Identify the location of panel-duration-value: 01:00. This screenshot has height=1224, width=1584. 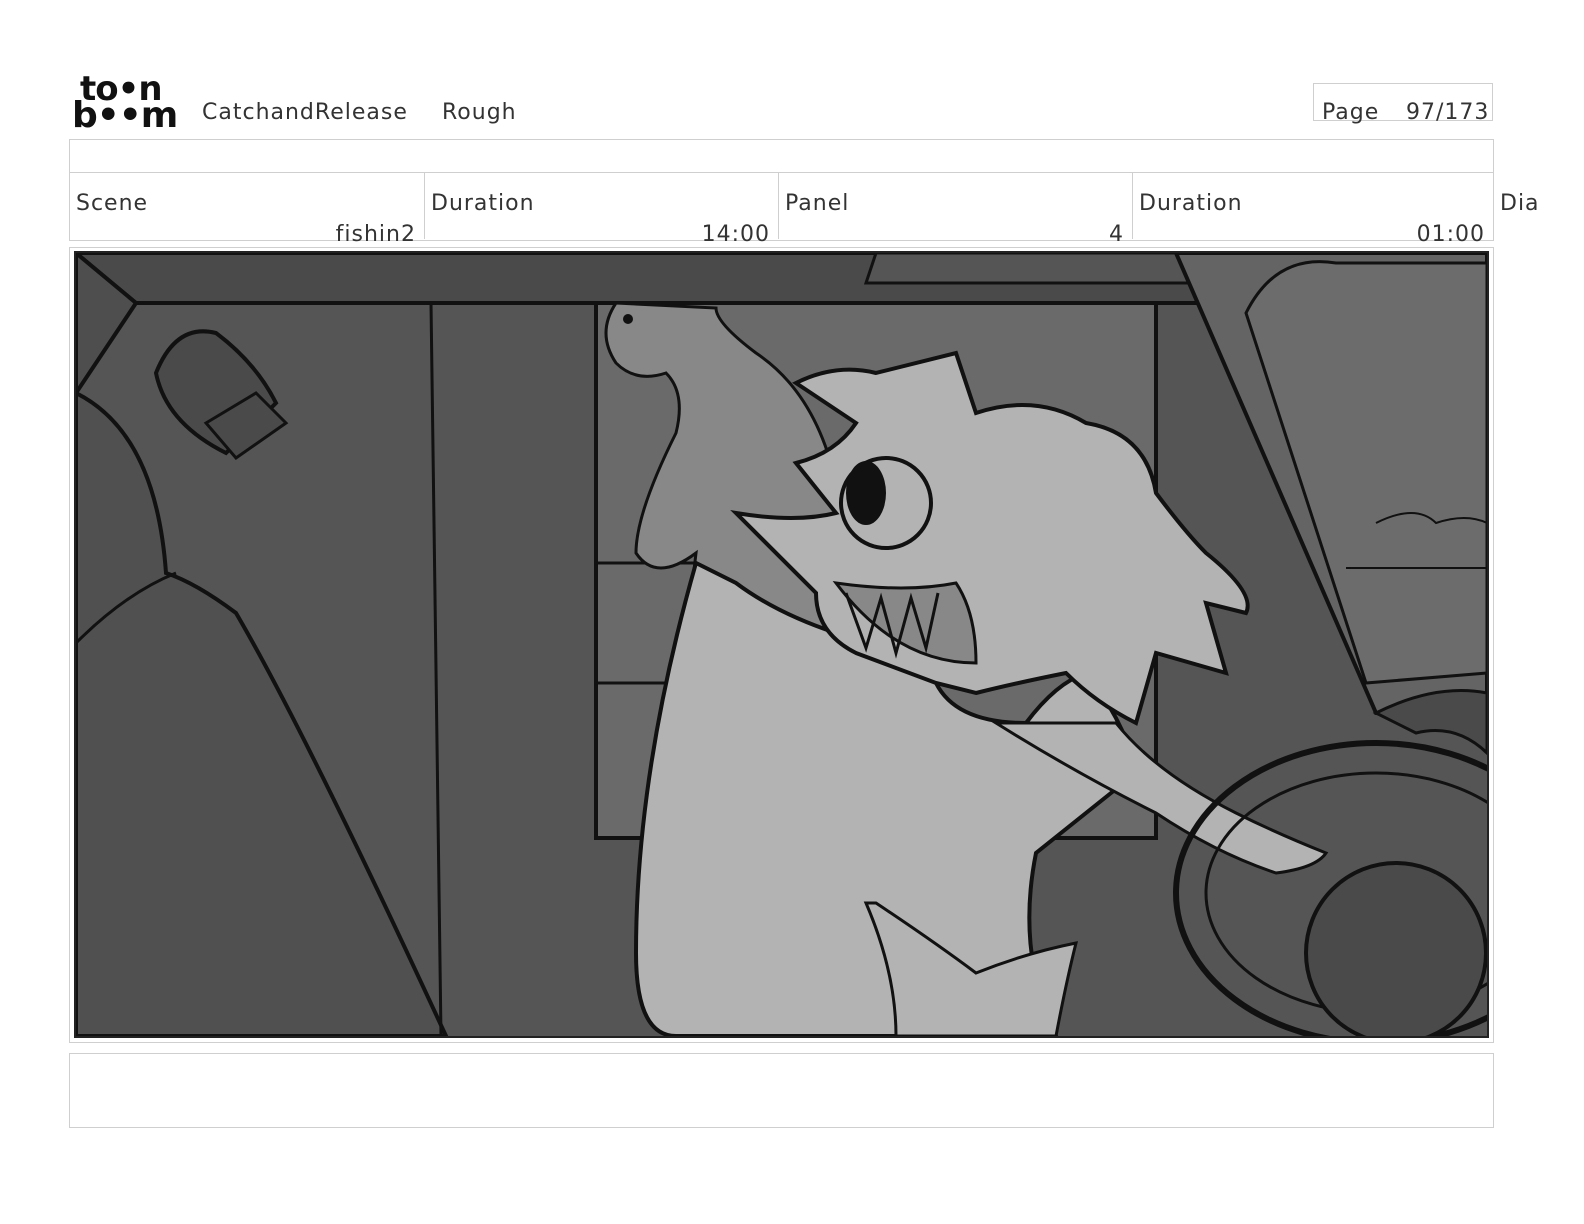
(1450, 234).